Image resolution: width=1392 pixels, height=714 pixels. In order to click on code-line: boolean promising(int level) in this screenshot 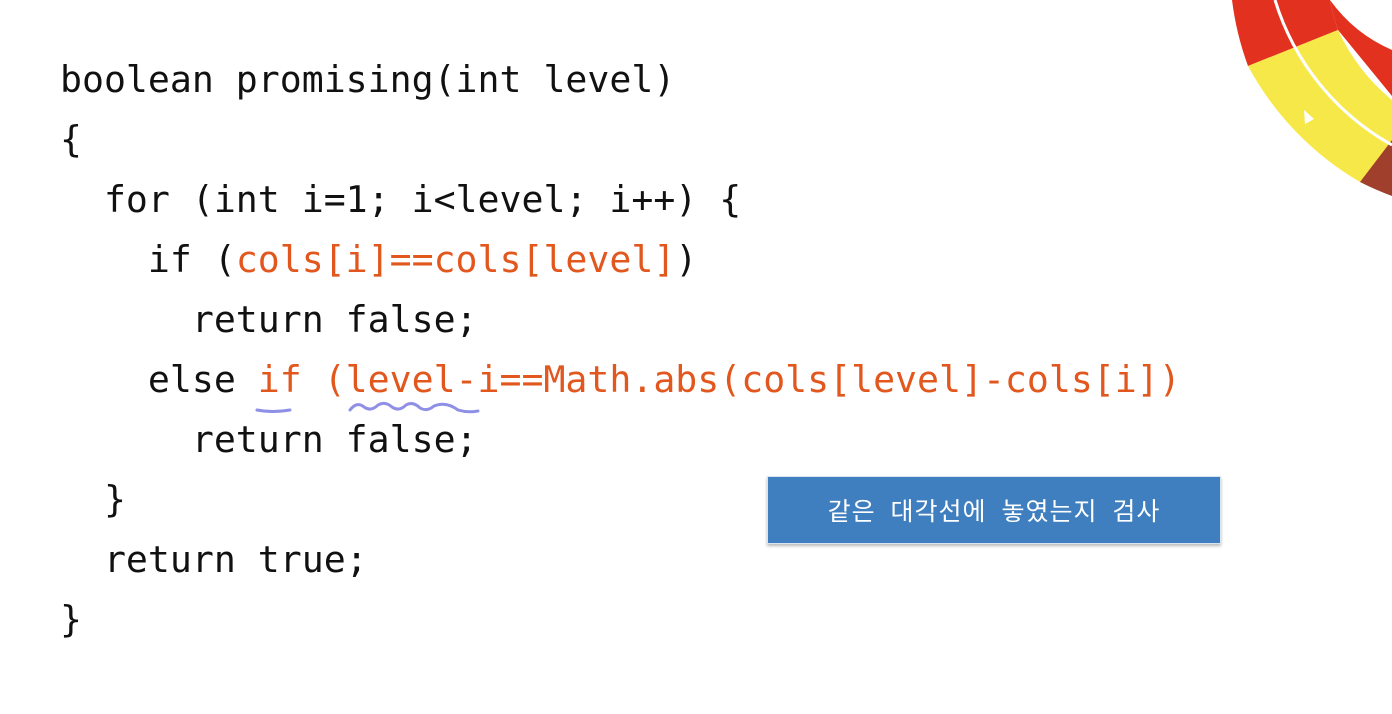, I will do `click(620, 80)`.